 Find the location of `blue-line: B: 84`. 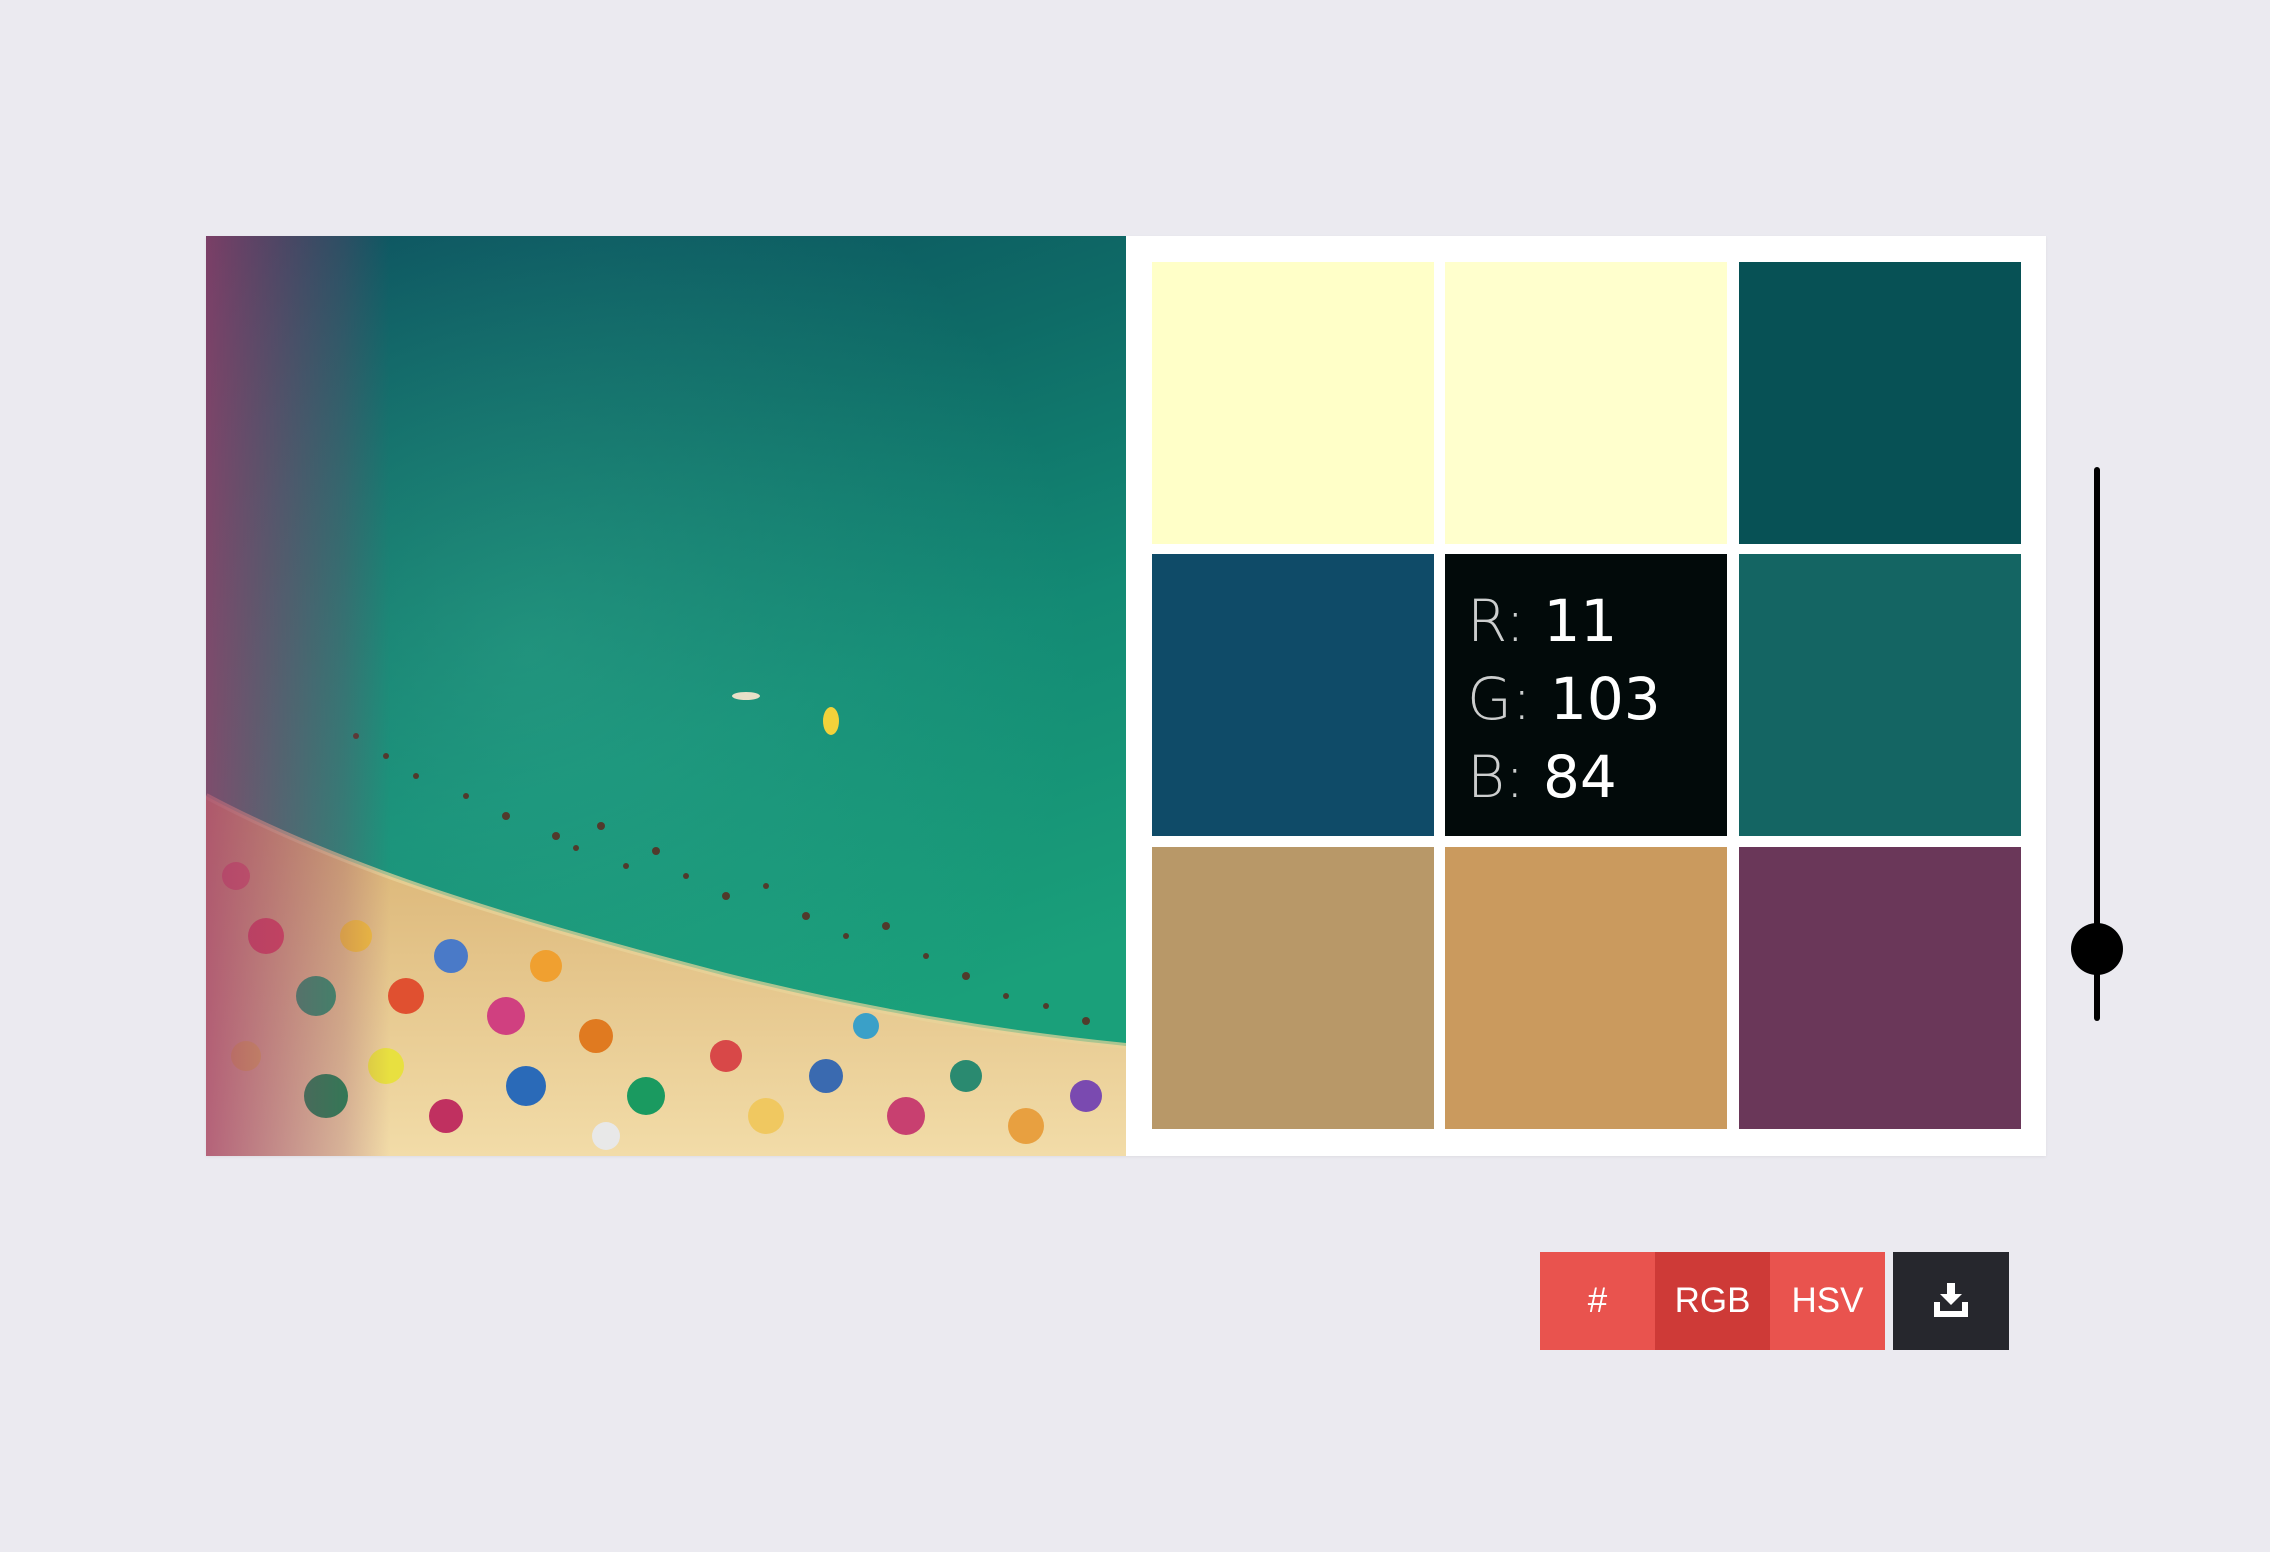

blue-line: B: 84 is located at coordinates (1564, 777).